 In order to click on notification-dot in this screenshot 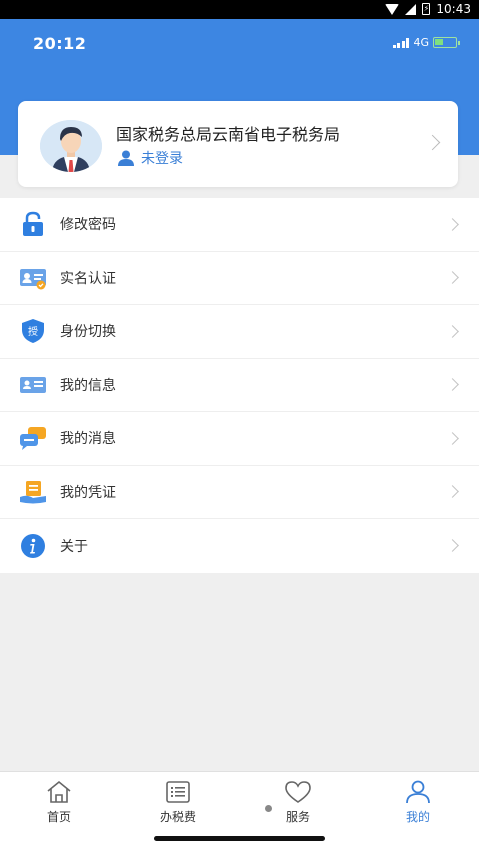, I will do `click(268, 808)`.